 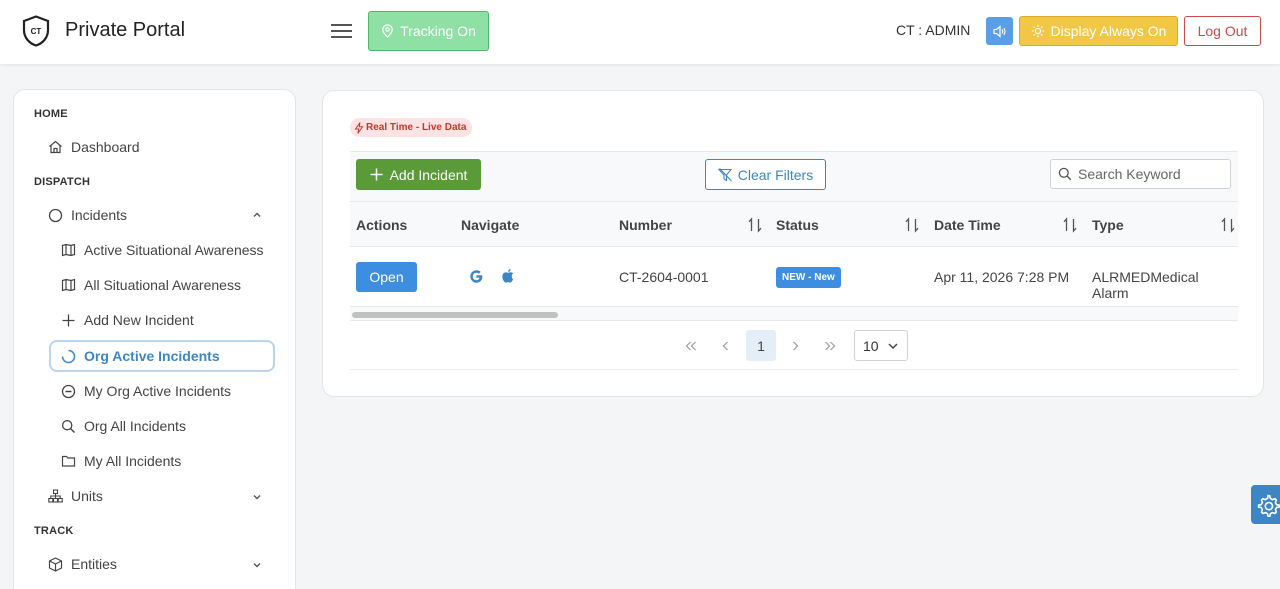 What do you see at coordinates (133, 461) in the screenshot?
I see `sidebar-item-label: My All Incidents` at bounding box center [133, 461].